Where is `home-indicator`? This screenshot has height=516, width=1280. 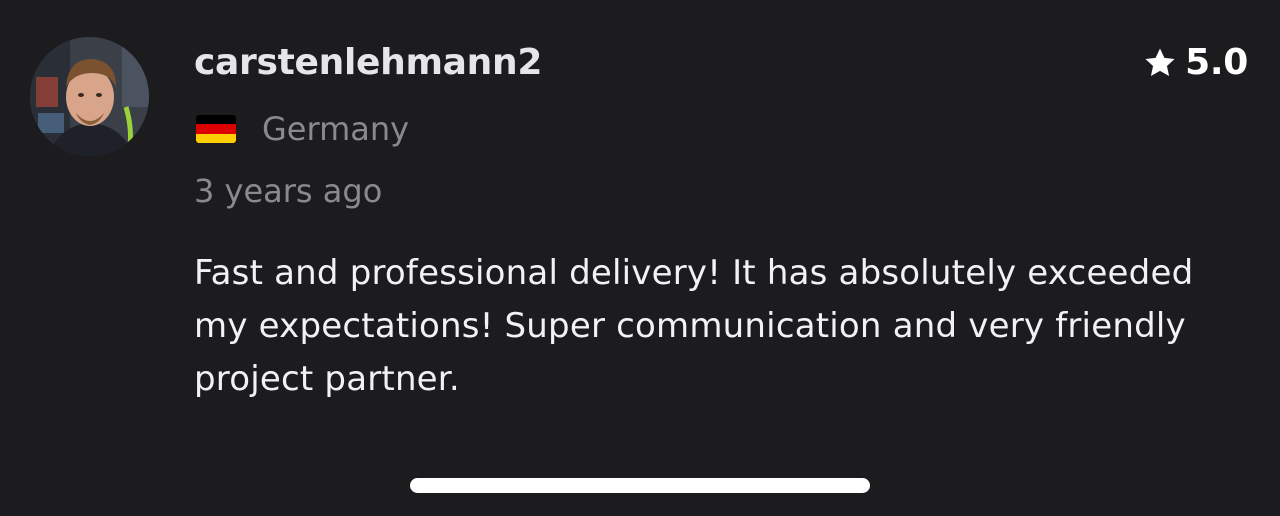
home-indicator is located at coordinates (640, 485).